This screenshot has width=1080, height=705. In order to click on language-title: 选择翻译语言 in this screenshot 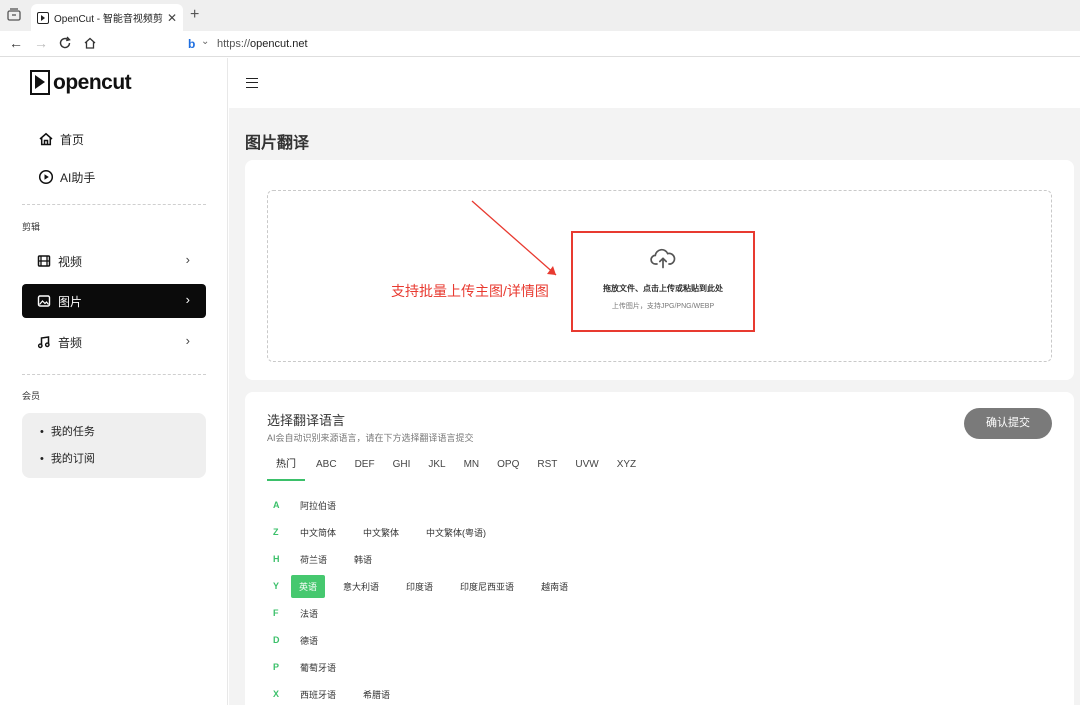, I will do `click(306, 420)`.